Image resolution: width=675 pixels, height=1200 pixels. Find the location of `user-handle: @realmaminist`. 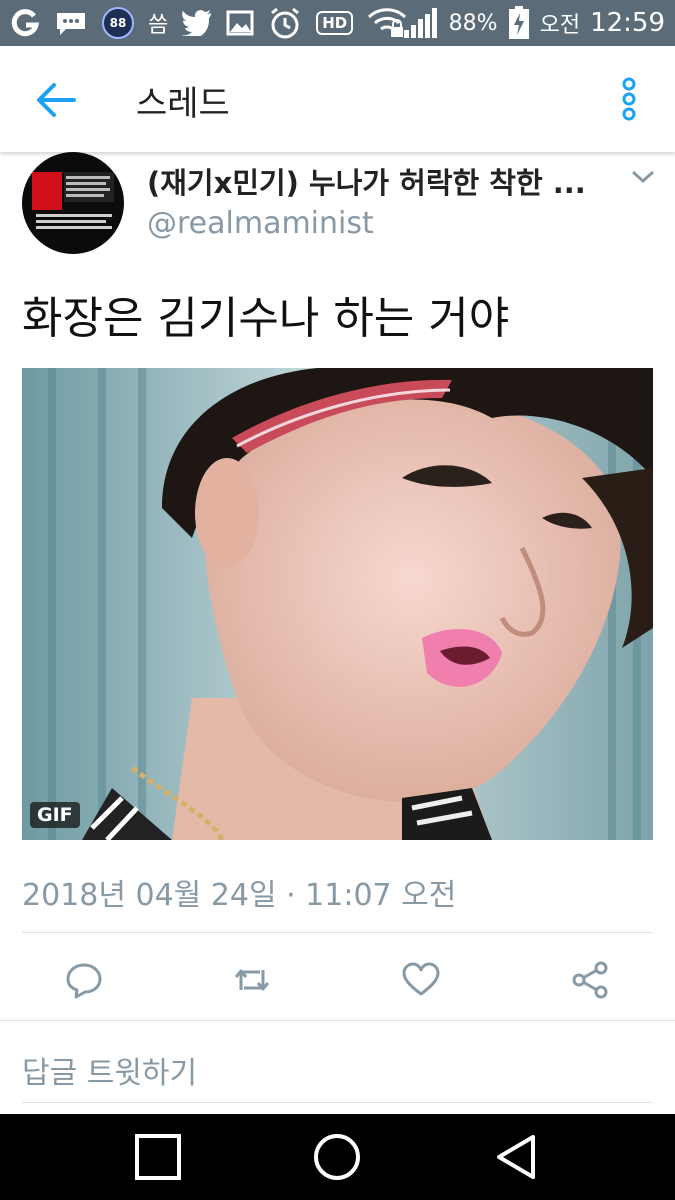

user-handle: @realmaminist is located at coordinates (260, 223).